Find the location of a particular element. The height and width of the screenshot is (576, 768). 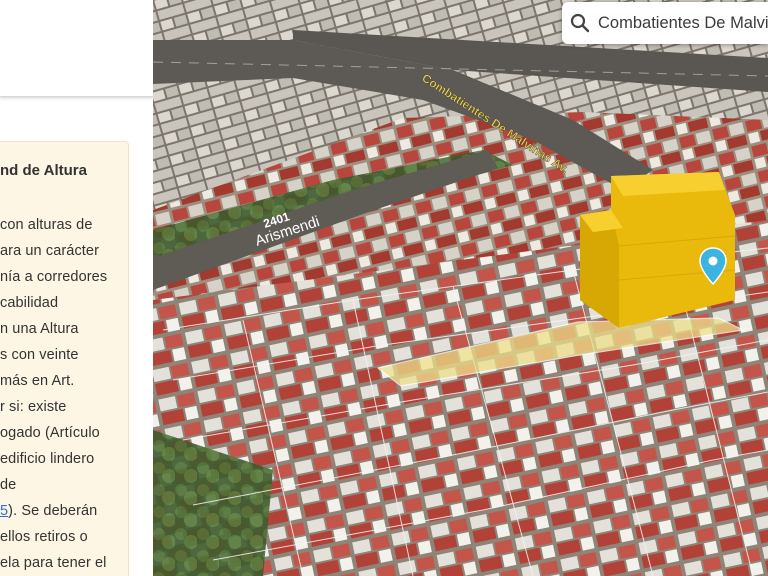

info-line-rest: ). Se deberán is located at coordinates (53, 511).